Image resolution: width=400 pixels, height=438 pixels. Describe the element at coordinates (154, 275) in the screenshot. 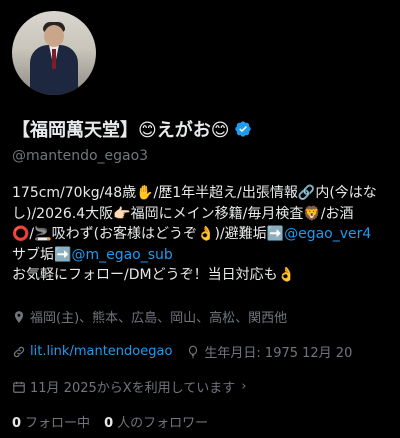

I see `bio-line: お気軽にフォロー/DMどうぞ！当日対応も👌` at that location.